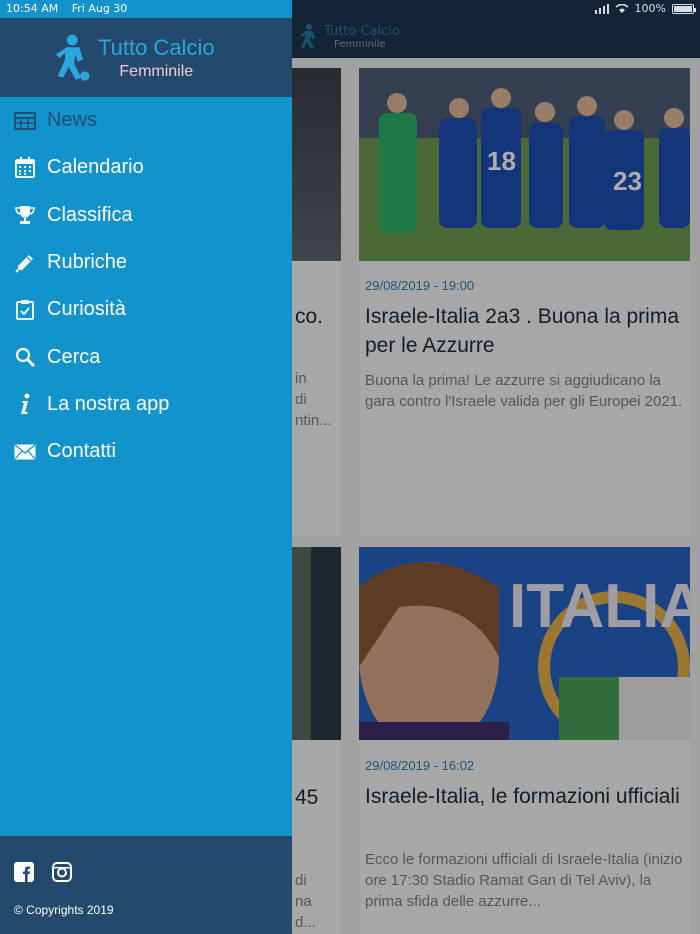 The height and width of the screenshot is (934, 700). Describe the element at coordinates (24, 872) in the screenshot. I see `facebook-icon` at that location.